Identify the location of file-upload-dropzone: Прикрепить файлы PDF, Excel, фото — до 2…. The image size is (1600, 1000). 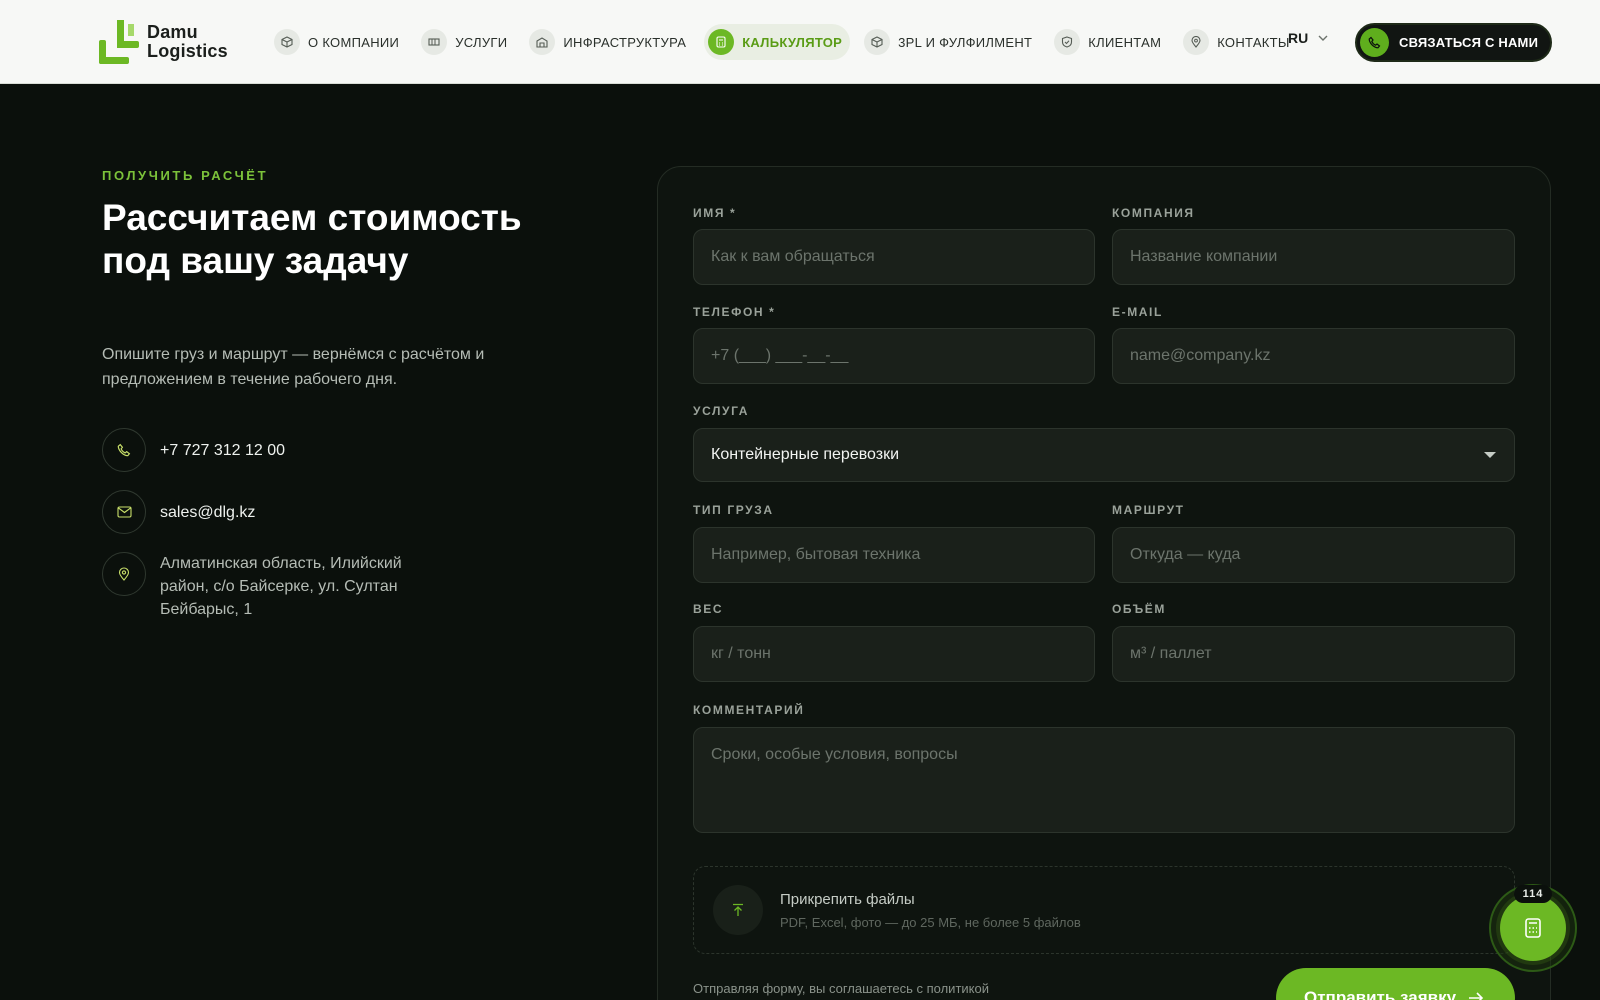
(1104, 910).